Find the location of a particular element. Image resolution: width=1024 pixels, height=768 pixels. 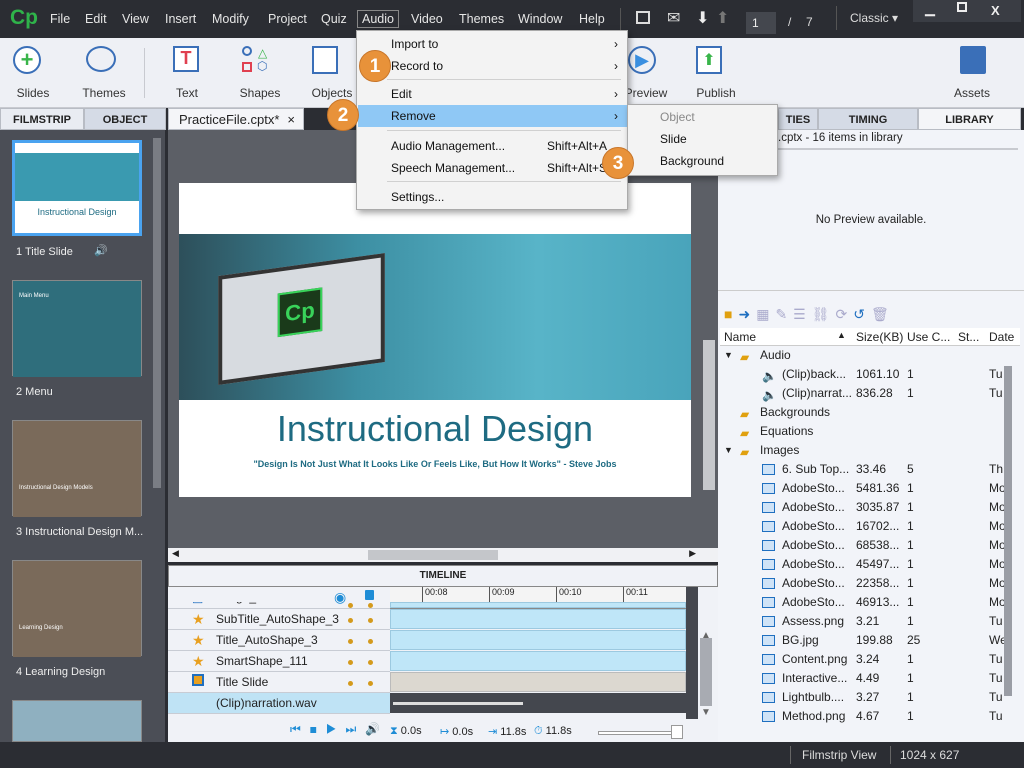

menu-modify: Modify is located at coordinates (230, 19).